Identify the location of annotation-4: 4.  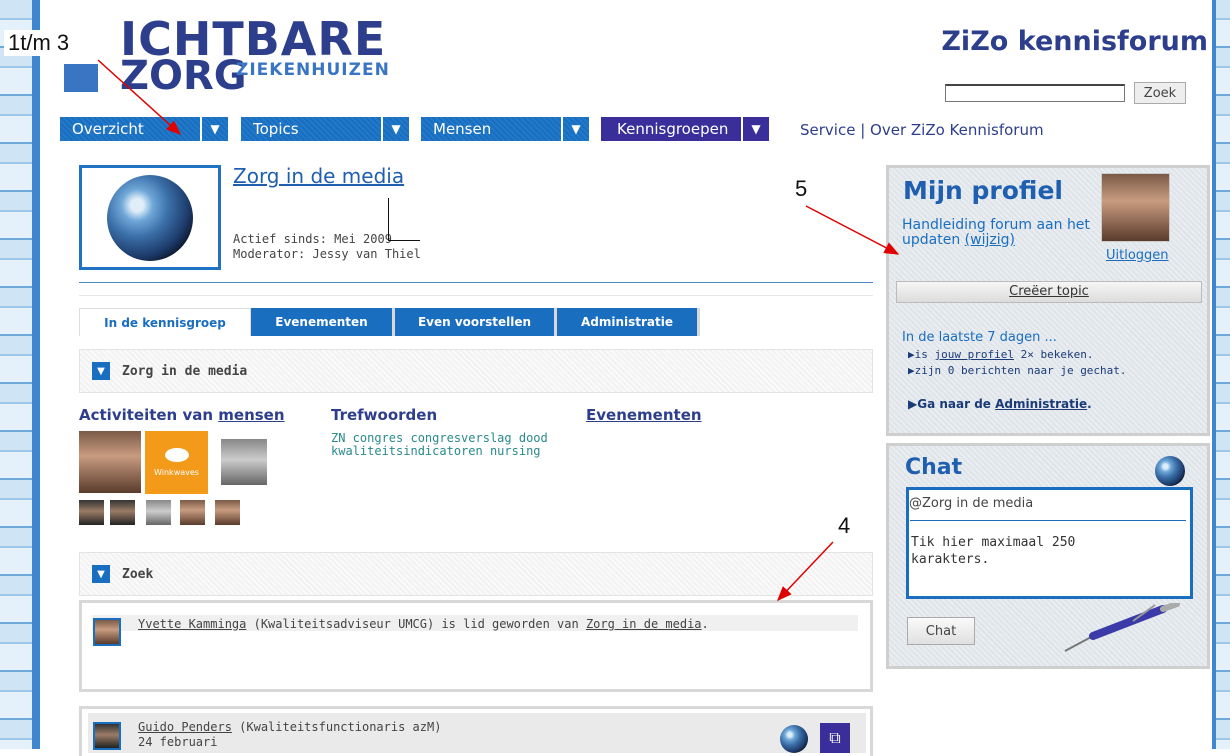
(844, 525).